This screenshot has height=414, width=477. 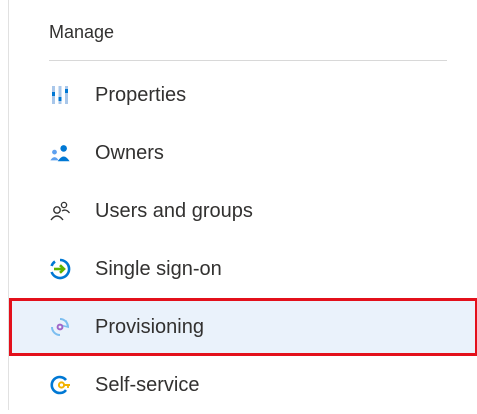 What do you see at coordinates (243, 269) in the screenshot?
I see `menu-item-single-sign-on: Single sign-on` at bounding box center [243, 269].